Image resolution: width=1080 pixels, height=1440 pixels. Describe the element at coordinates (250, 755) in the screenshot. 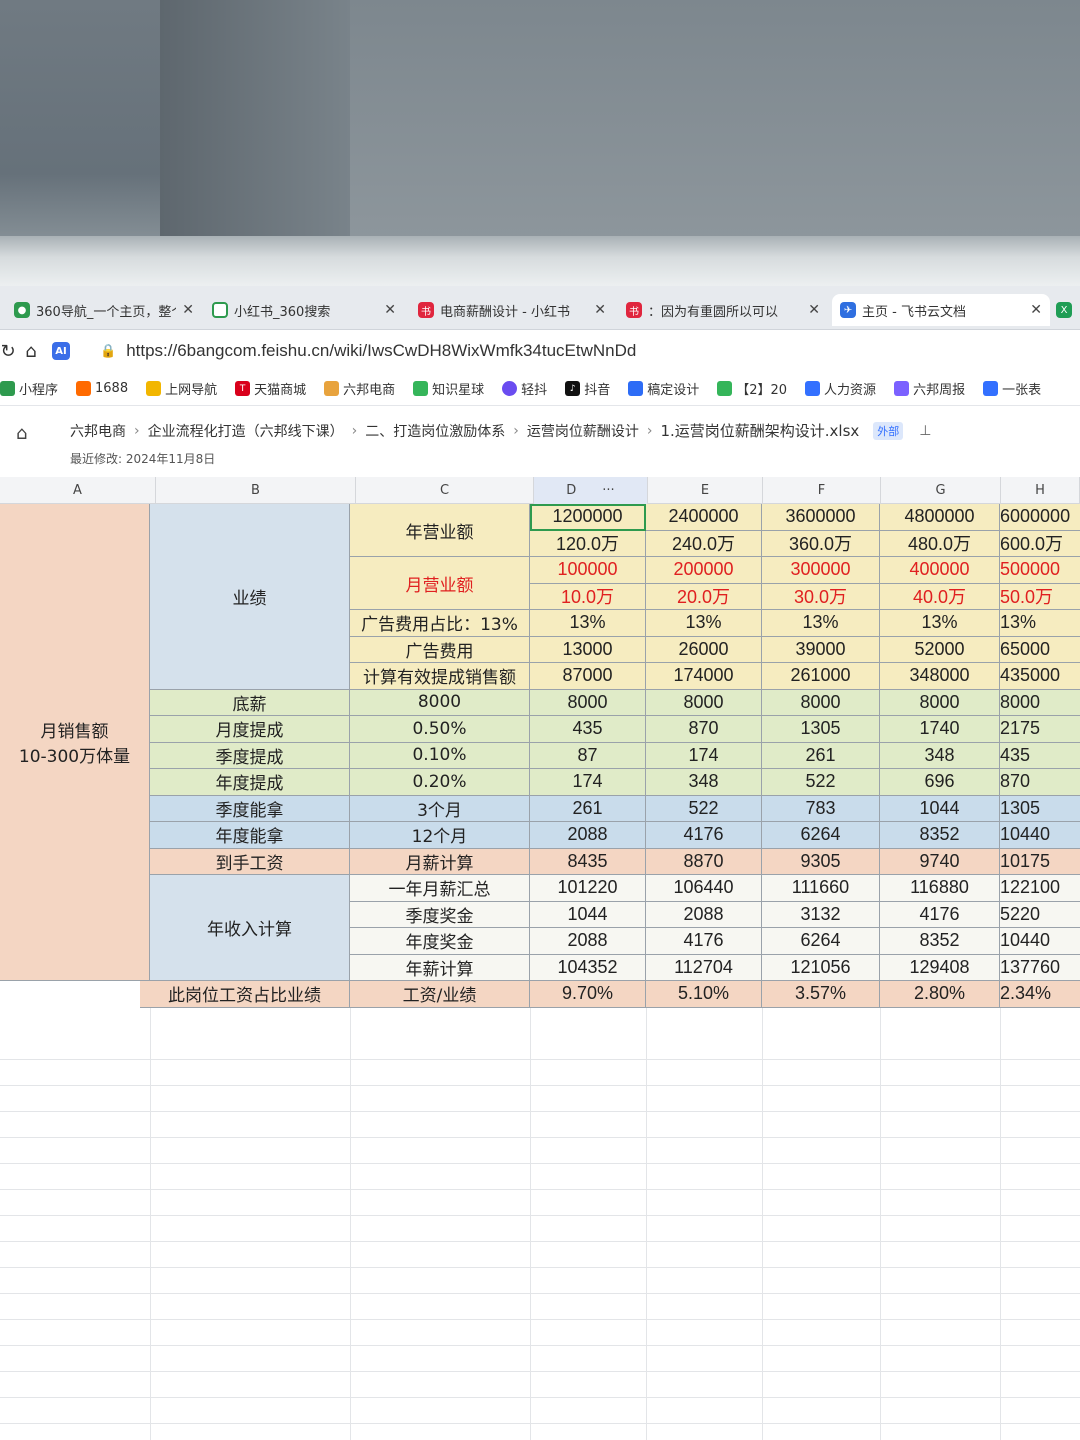

I see `cell-b: 季度提成` at that location.